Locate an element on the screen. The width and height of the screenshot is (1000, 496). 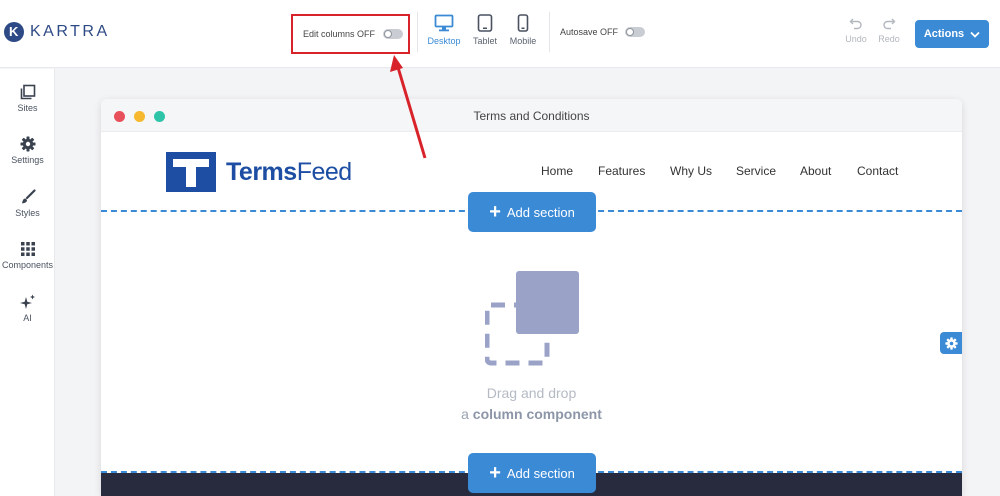
termsfeed-wordmark-light: Feed is located at coordinates (324, 171).